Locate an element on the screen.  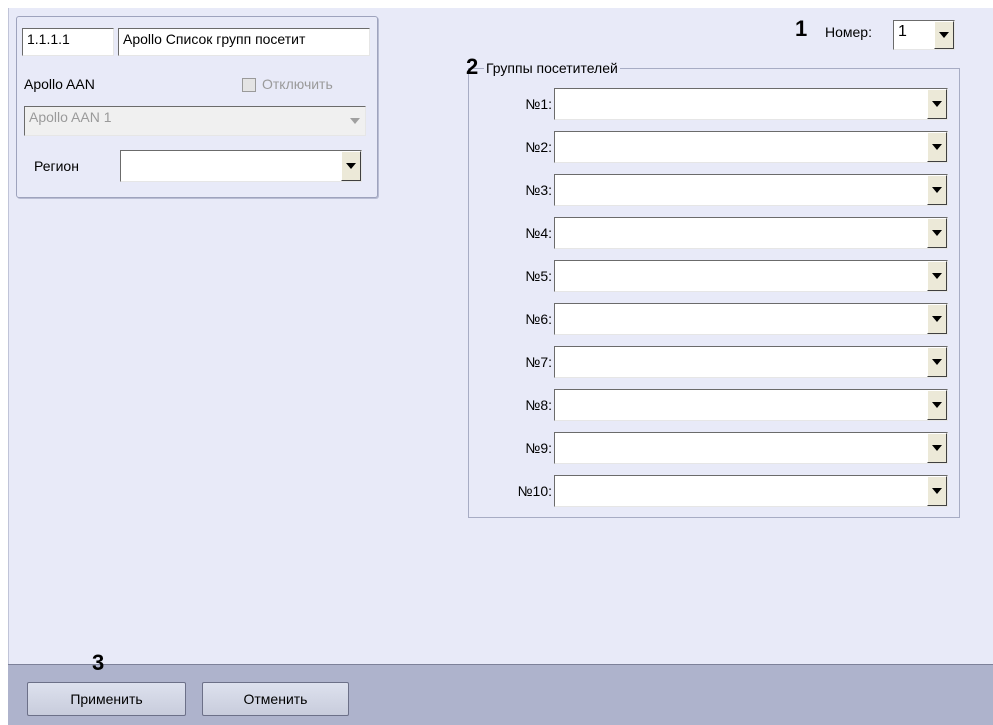
group-label-4: №4: is located at coordinates (538, 233).